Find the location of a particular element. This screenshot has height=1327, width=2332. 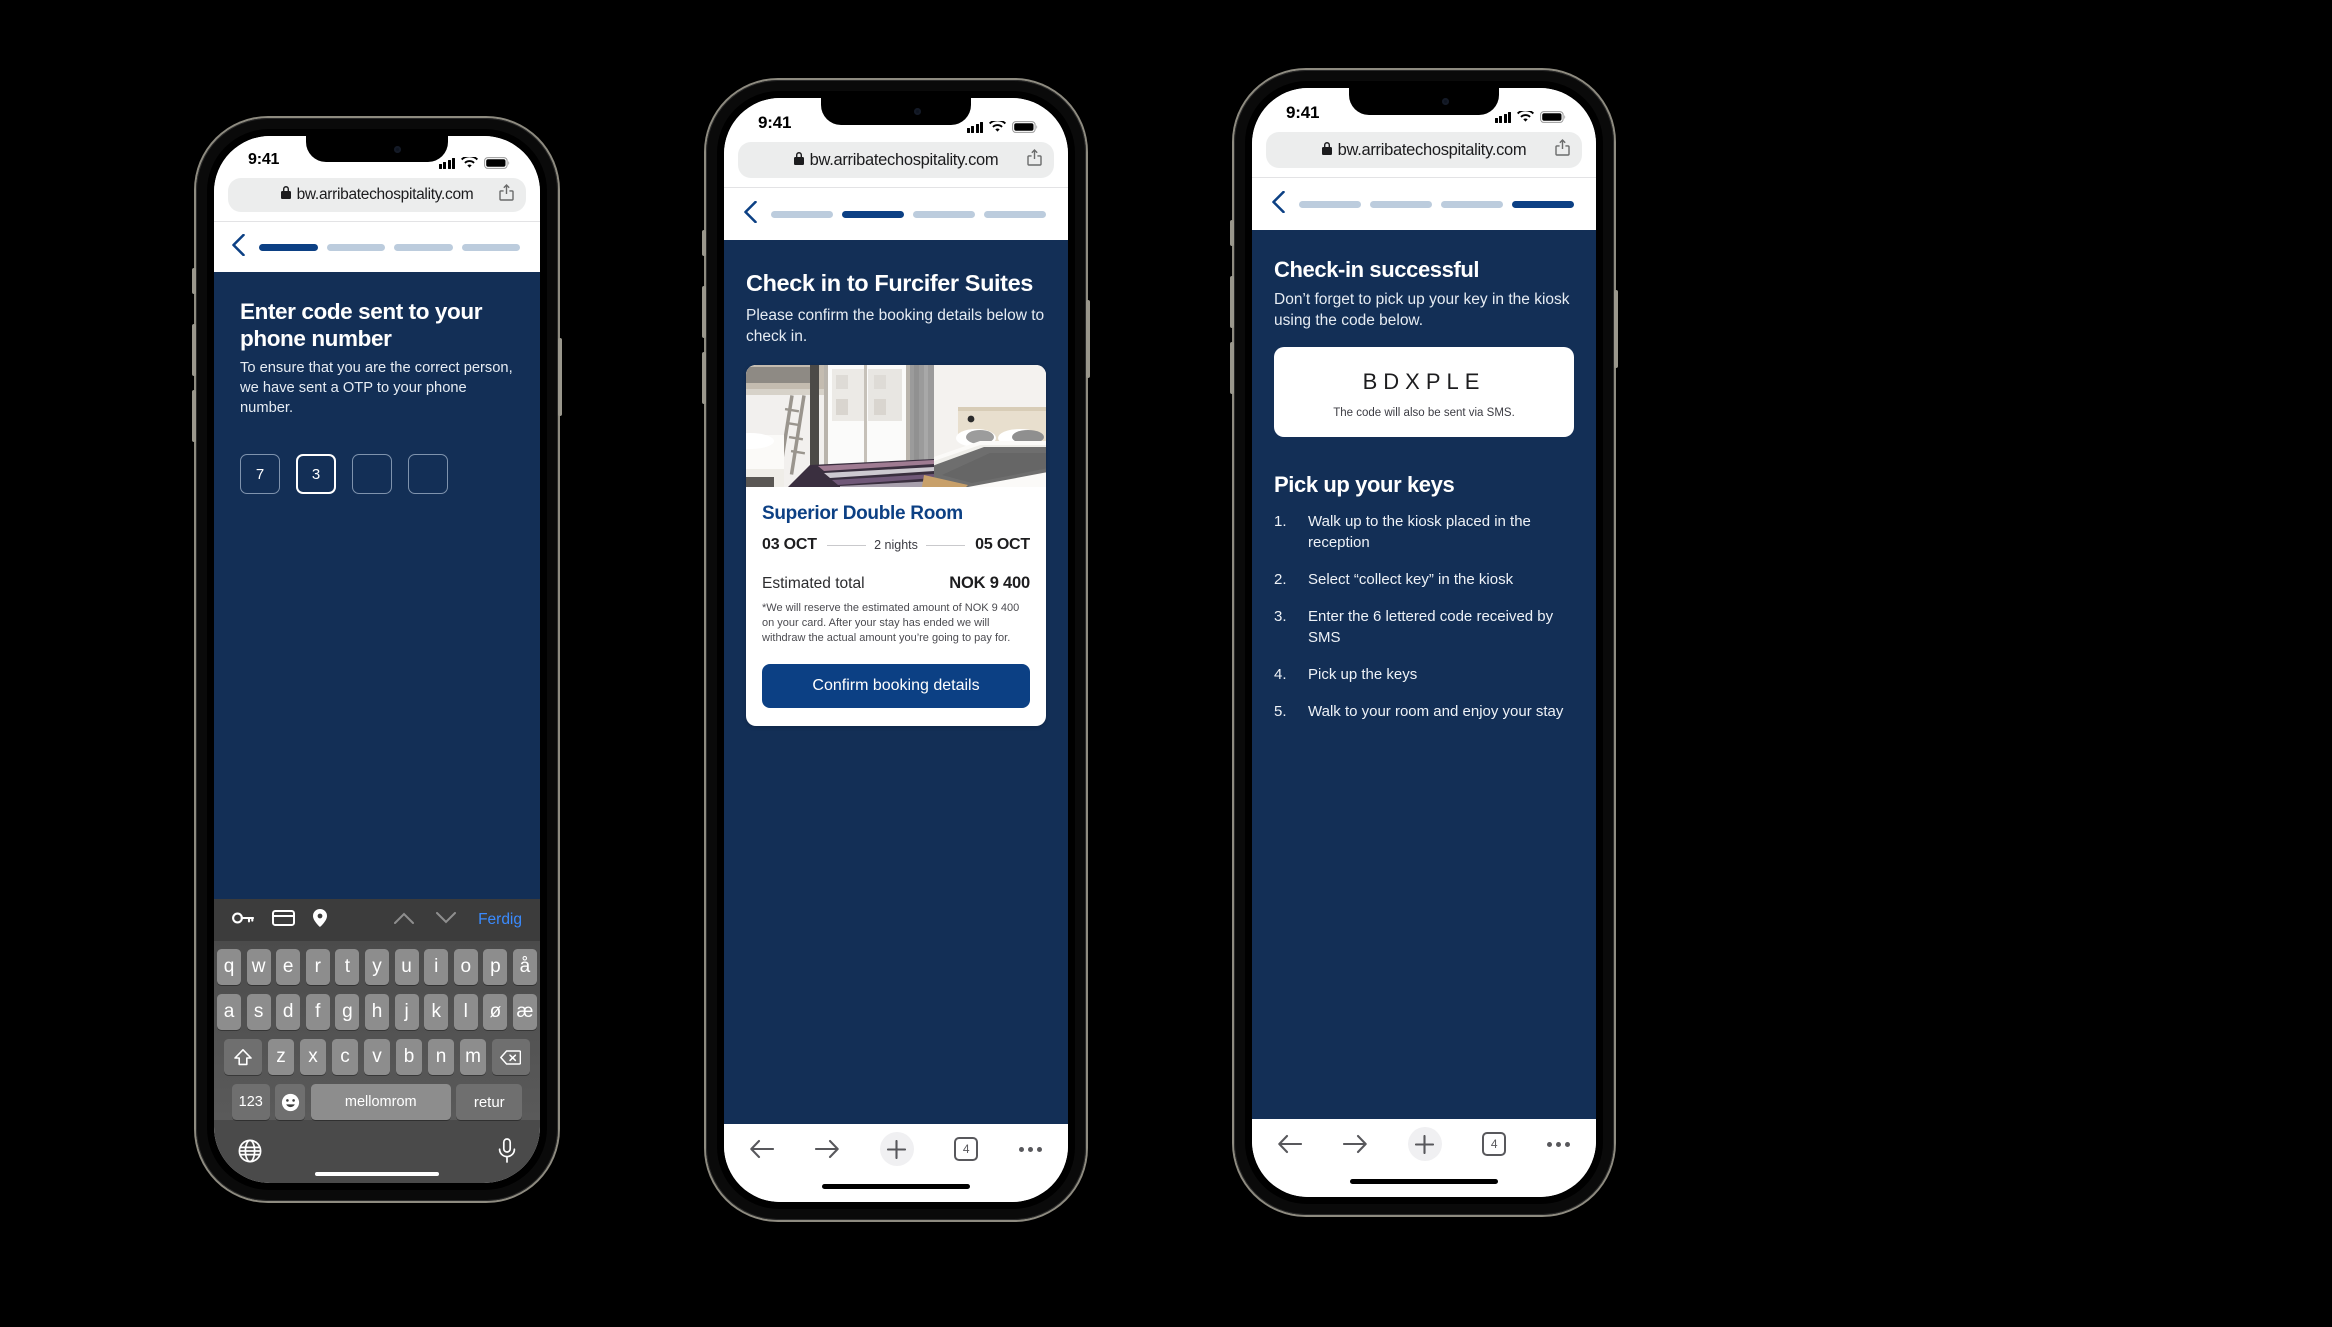

key-w: w is located at coordinates (258, 967).